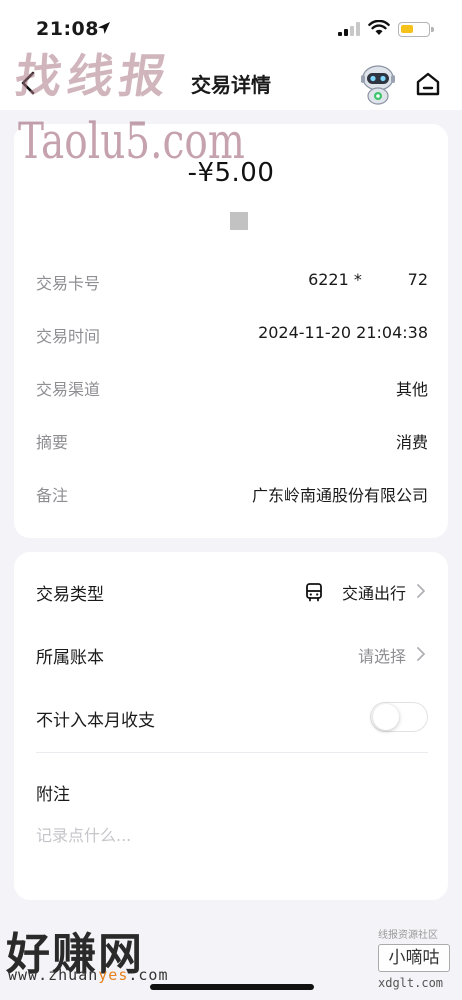 The height and width of the screenshot is (1000, 462). Describe the element at coordinates (68, 389) in the screenshot. I see `detail-label: 交易渠道` at that location.